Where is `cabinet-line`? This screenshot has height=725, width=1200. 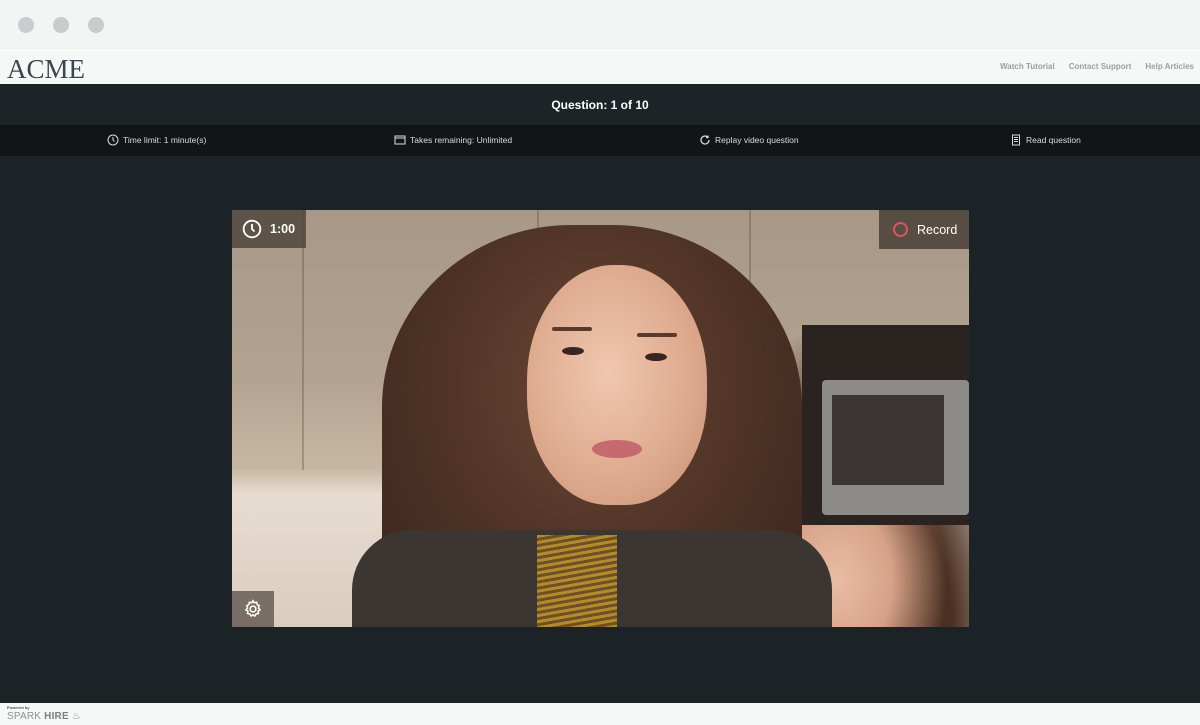
cabinet-line is located at coordinates (303, 340).